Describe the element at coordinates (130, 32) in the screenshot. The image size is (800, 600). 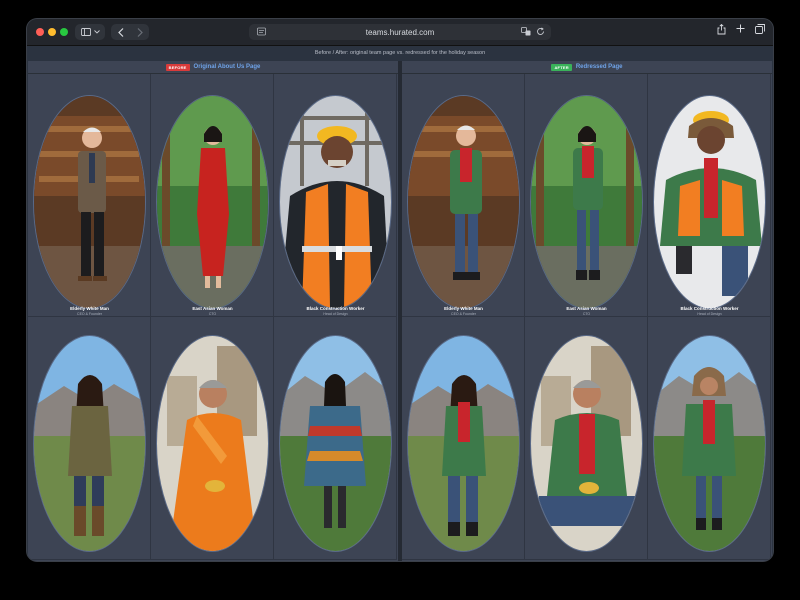
I see `navigation-buttons` at that location.